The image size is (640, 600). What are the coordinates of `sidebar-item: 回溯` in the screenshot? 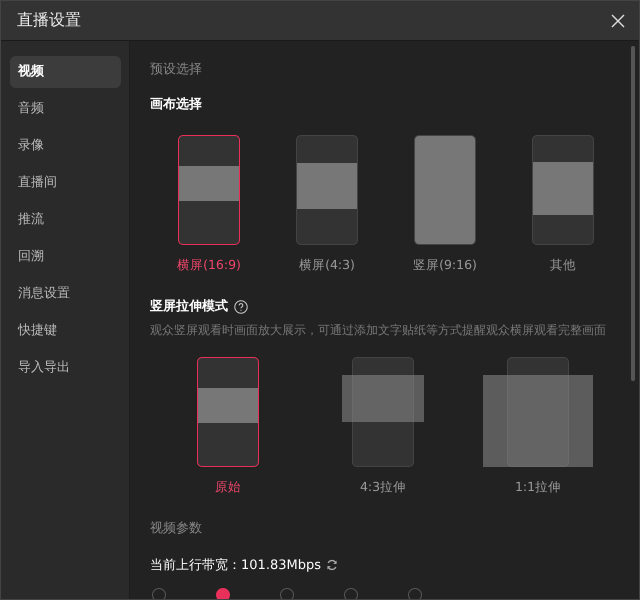 It's located at (65, 257).